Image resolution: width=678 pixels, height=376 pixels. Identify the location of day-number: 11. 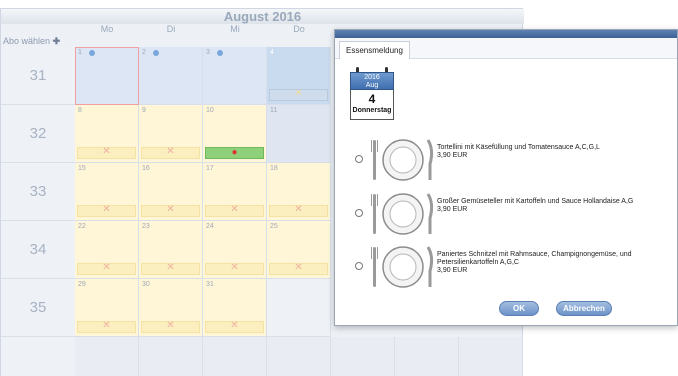
(274, 110).